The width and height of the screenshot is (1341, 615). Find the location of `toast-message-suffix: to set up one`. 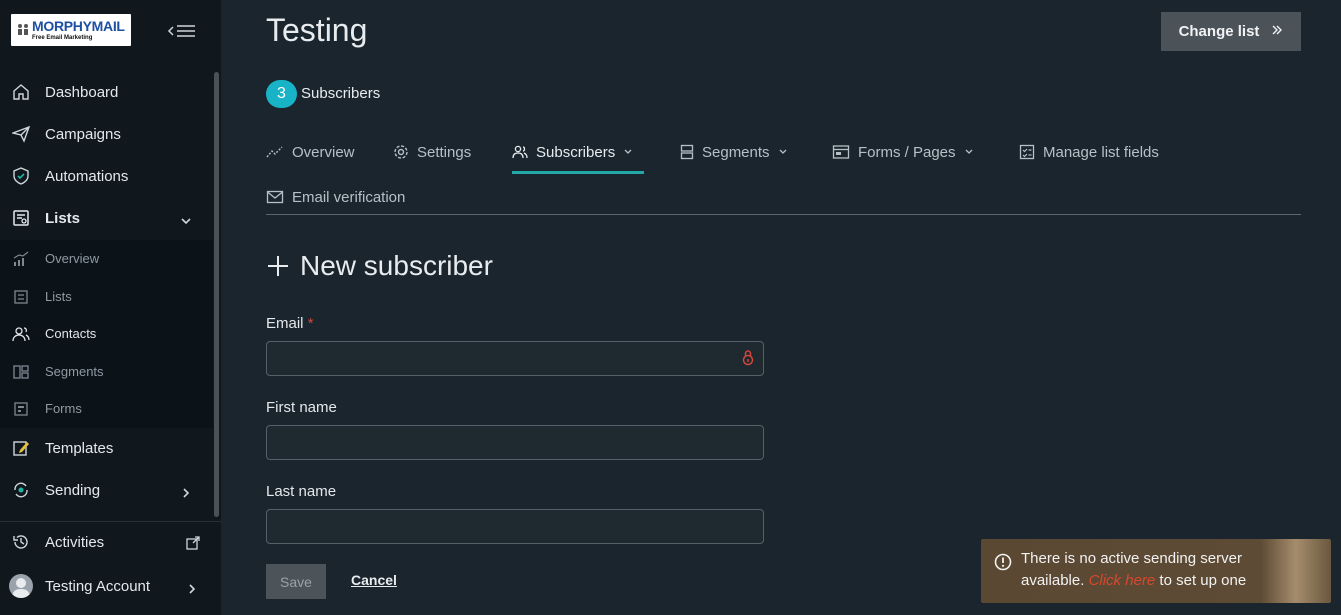

toast-message-suffix: to set up one is located at coordinates (1203, 580).